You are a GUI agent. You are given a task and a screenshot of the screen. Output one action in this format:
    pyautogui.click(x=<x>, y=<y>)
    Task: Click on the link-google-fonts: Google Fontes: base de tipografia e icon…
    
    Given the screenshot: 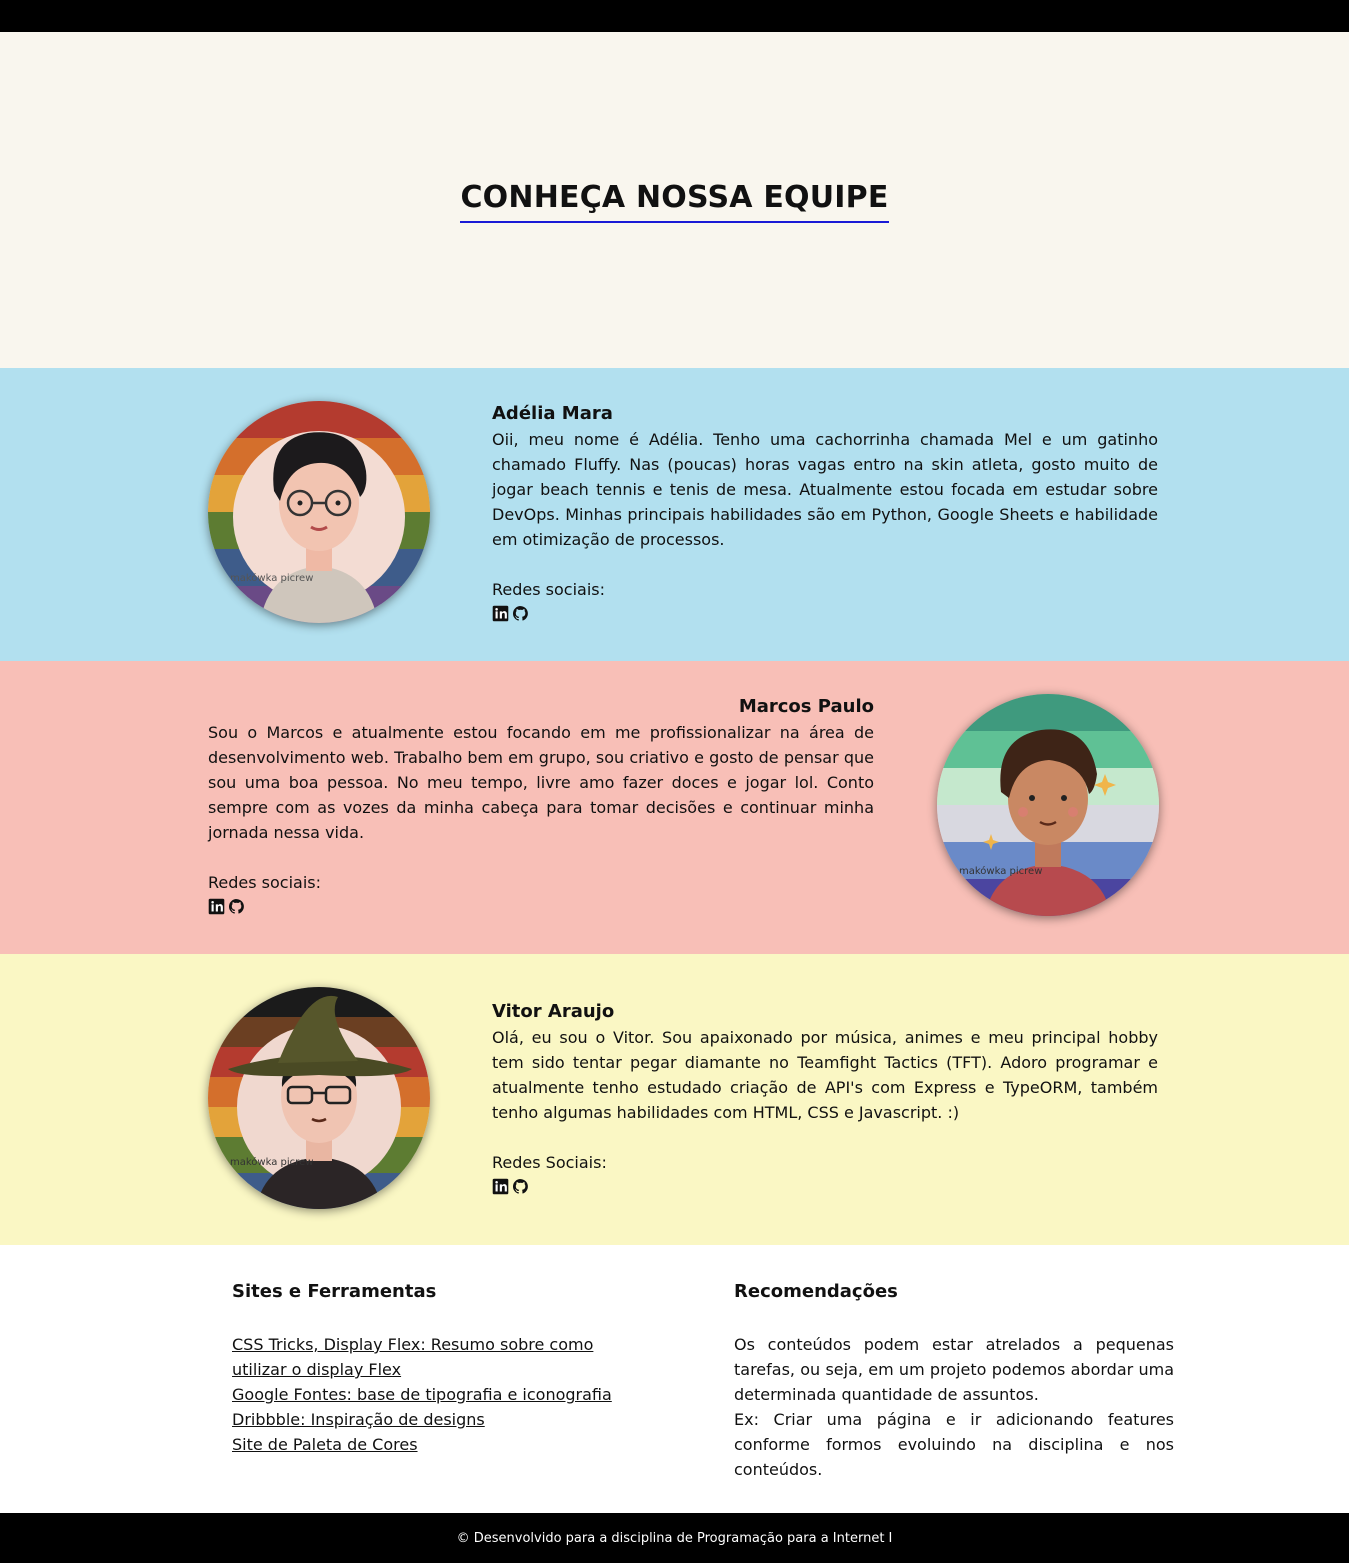 What is the action you would take?
    pyautogui.click(x=442, y=1394)
    